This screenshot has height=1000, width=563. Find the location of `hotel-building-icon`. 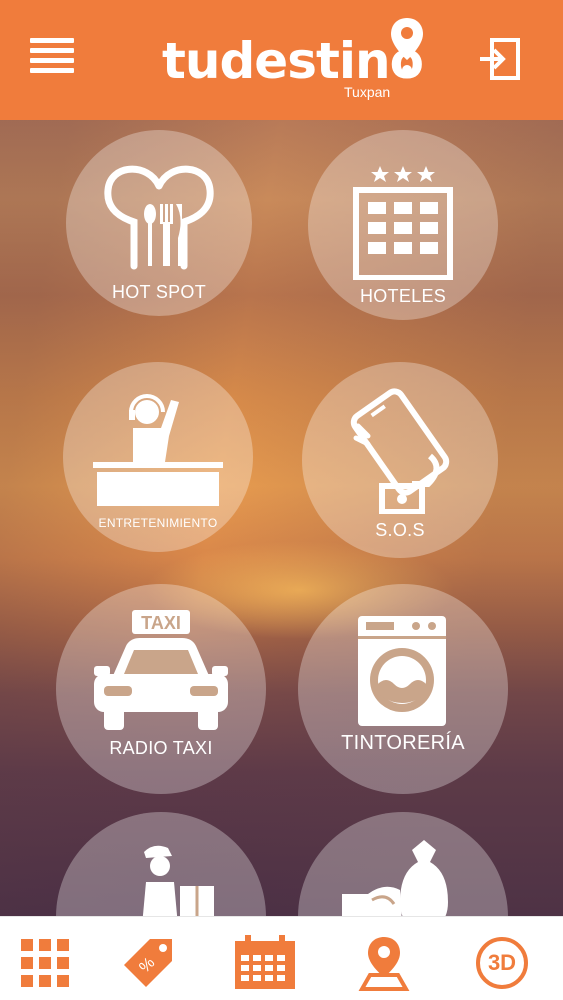

hotel-building-icon is located at coordinates (403, 223).